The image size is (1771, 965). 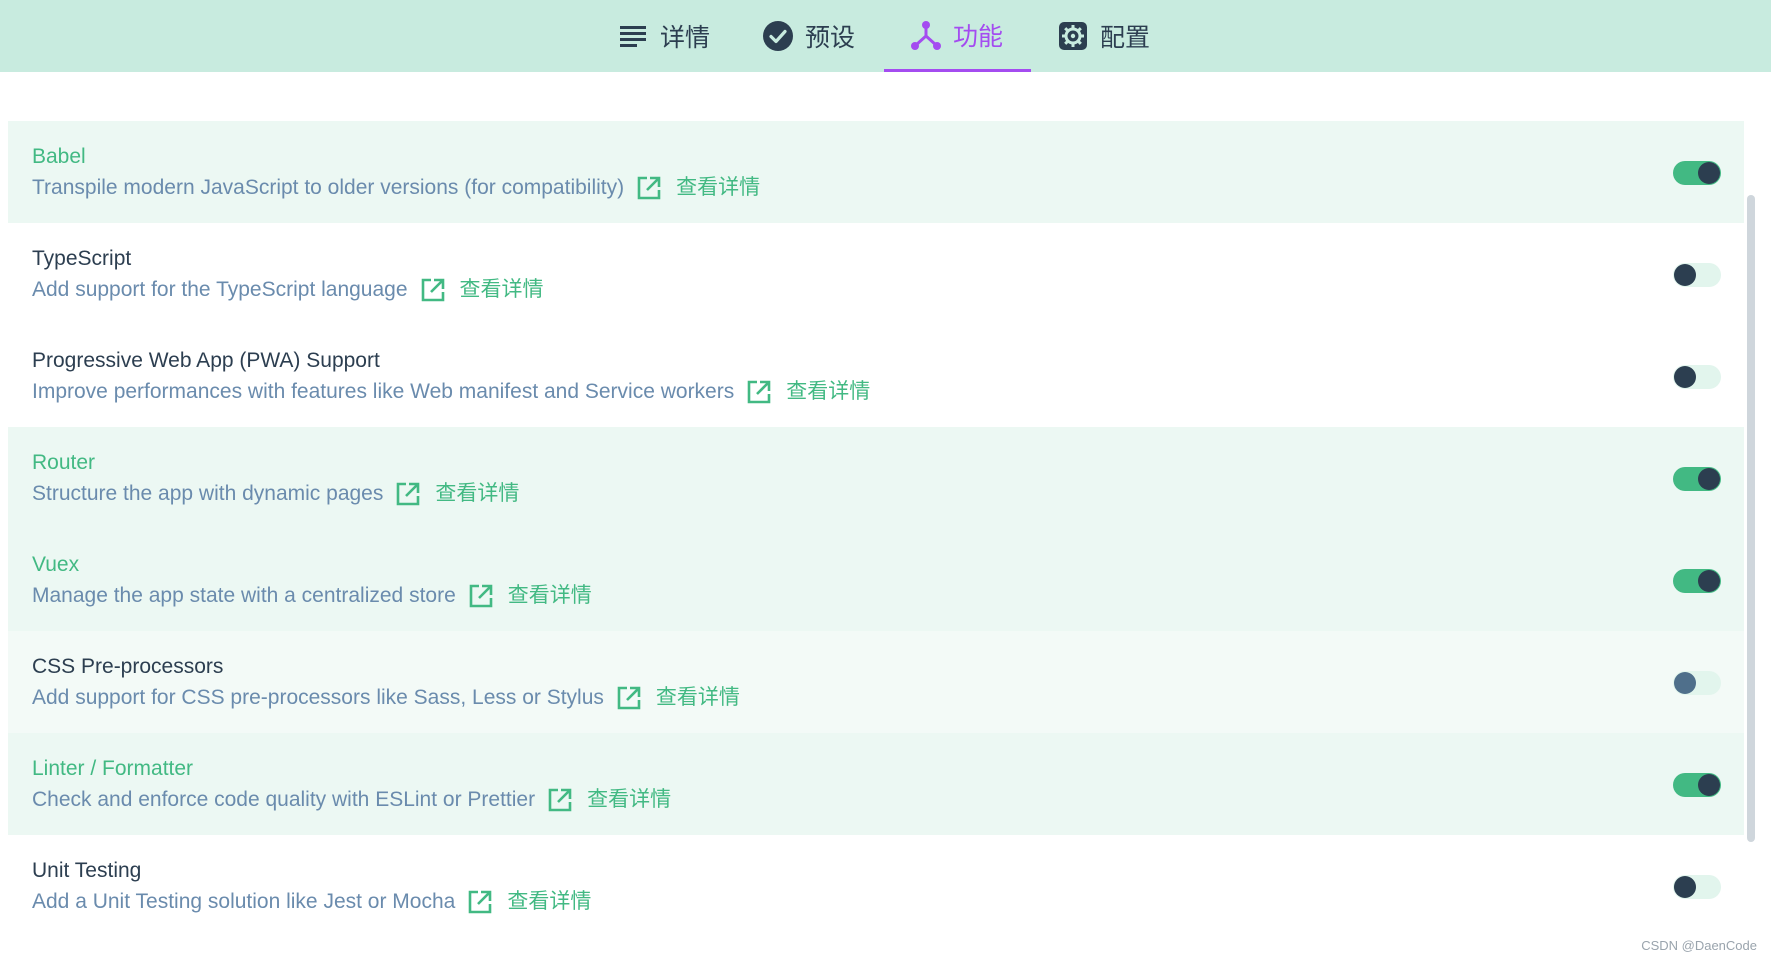 I want to click on tab-label: 详情, so click(x=685, y=38).